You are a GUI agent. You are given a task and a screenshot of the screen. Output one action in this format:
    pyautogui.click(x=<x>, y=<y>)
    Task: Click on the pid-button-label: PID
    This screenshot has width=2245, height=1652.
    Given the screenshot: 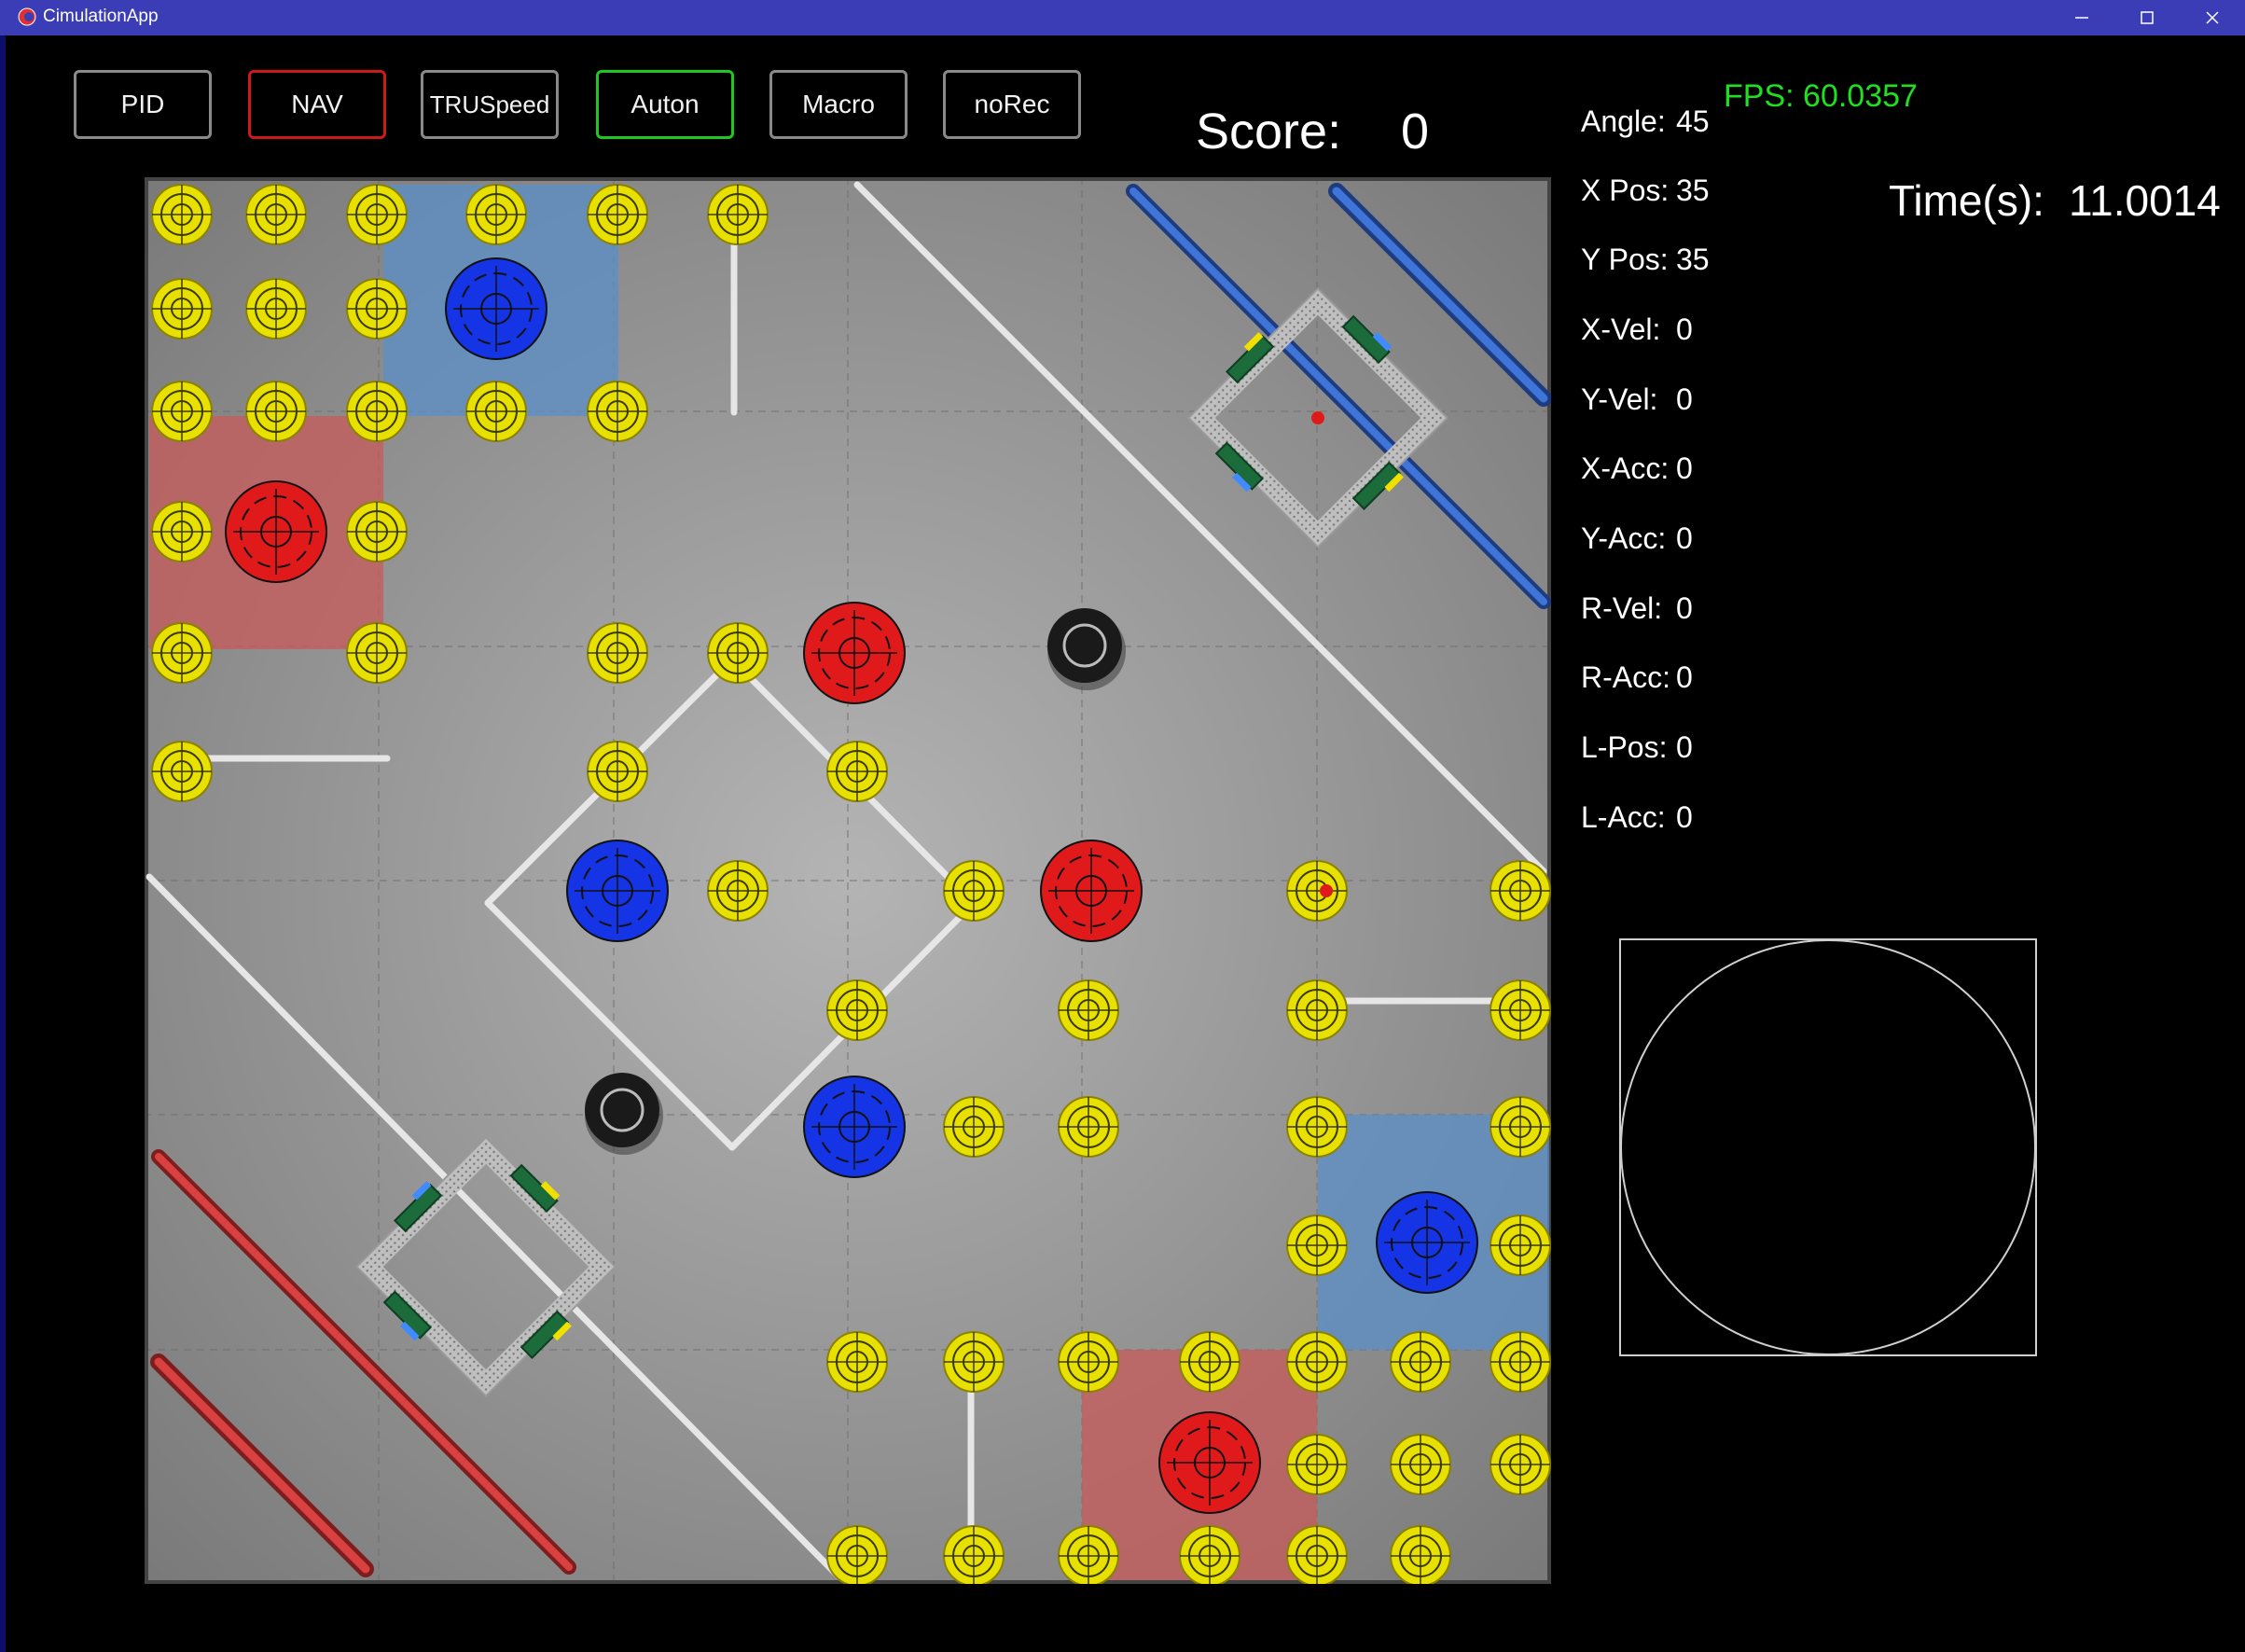 What is the action you would take?
    pyautogui.click(x=142, y=104)
    